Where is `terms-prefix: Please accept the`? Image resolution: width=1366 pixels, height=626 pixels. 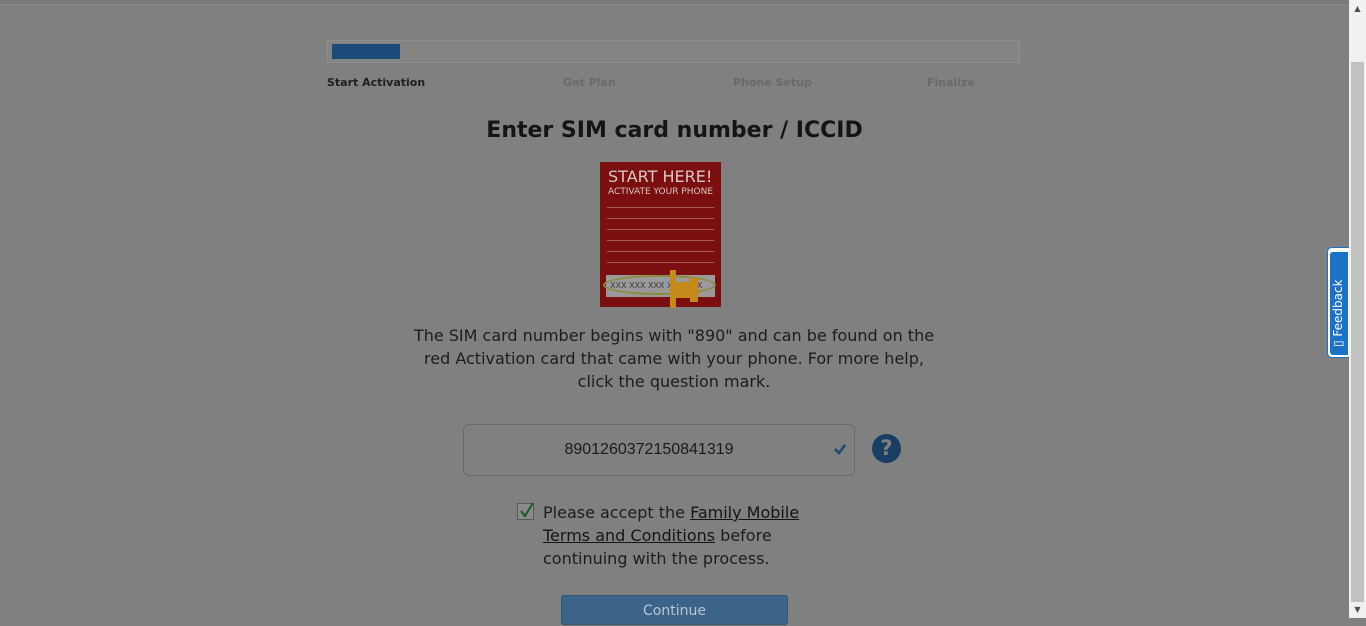
terms-prefix: Please accept the is located at coordinates (617, 512).